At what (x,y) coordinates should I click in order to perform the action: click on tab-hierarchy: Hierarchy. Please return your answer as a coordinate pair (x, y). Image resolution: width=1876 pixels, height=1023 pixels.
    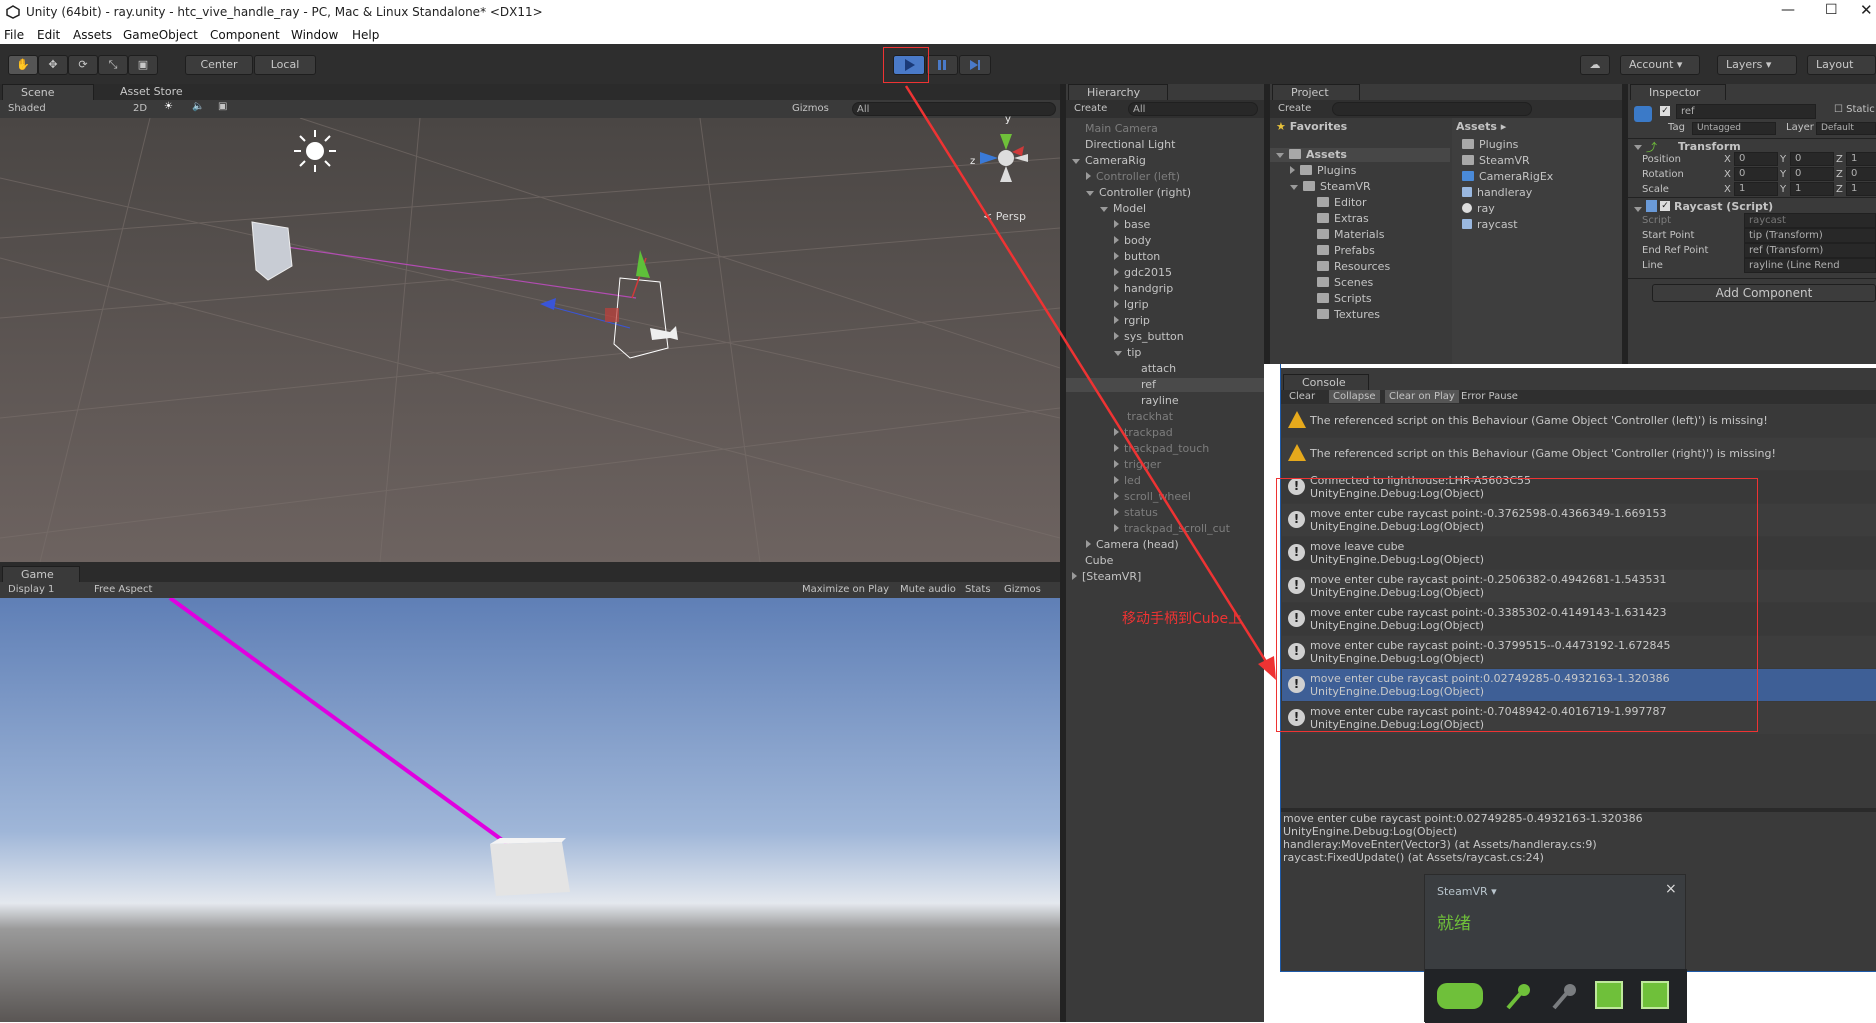
    Looking at the image, I should click on (1118, 92).